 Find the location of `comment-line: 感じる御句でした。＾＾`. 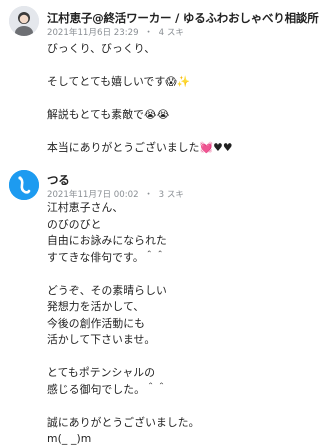

comment-line: 感じる御句でした。＾＾ is located at coordinates (107, 389).